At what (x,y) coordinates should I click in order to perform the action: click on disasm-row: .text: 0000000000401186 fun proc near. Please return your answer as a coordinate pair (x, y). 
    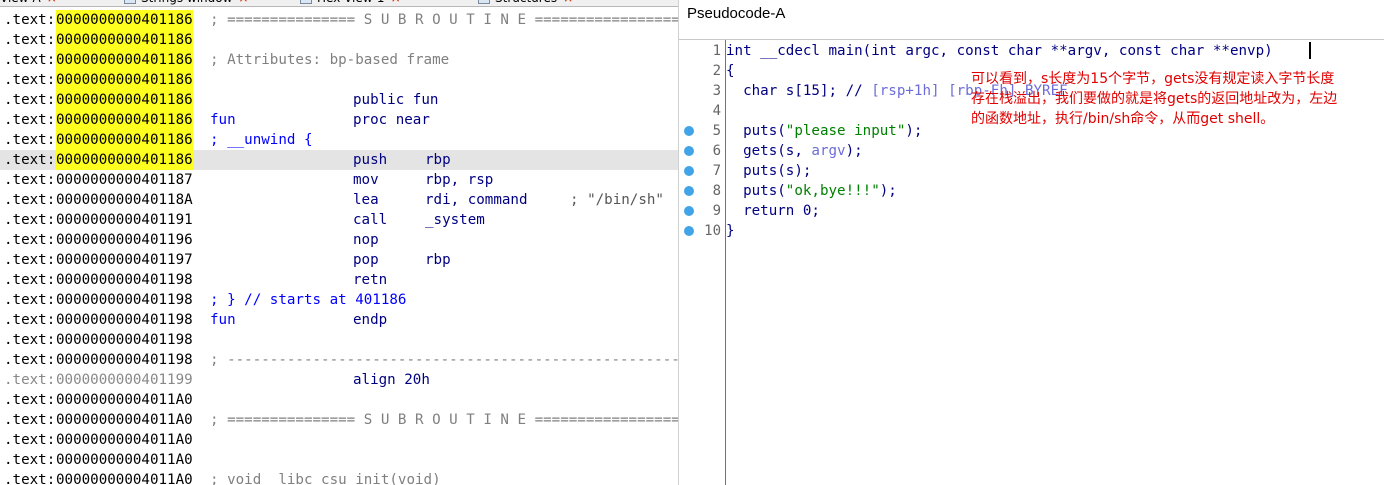
    Looking at the image, I should click on (339, 120).